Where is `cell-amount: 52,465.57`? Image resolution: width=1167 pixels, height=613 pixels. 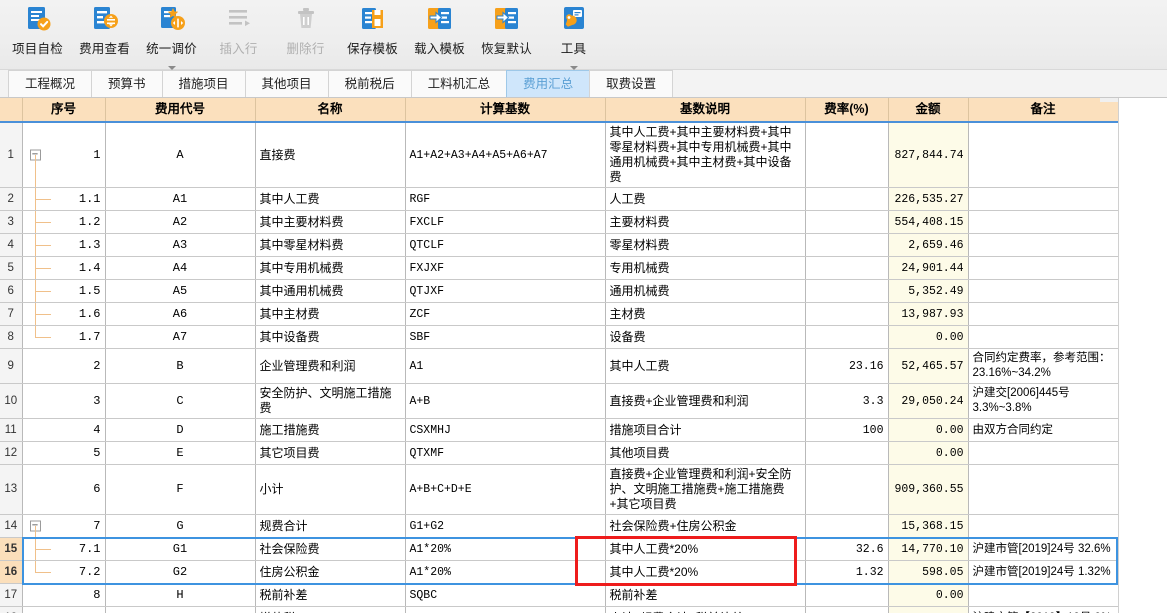 cell-amount: 52,465.57 is located at coordinates (928, 366).